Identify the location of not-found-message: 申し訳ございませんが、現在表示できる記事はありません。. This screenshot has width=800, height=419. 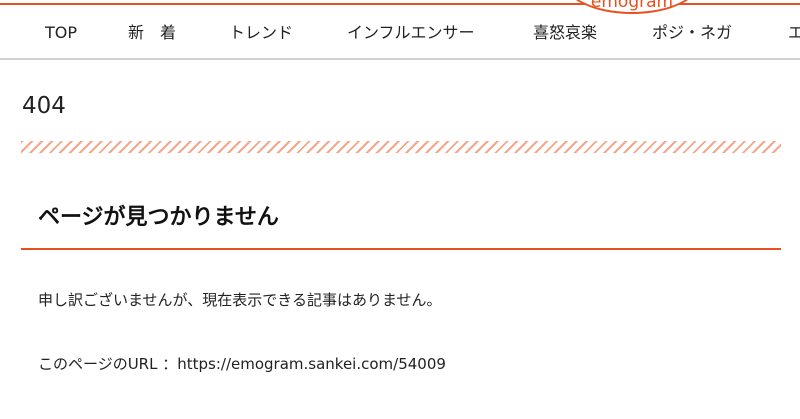
(240, 300).